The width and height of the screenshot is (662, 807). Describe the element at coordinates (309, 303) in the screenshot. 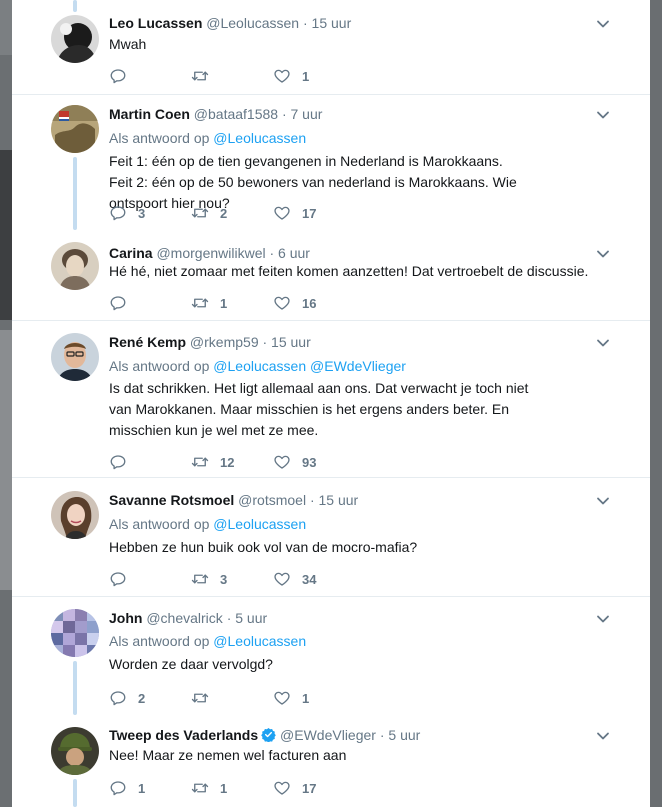

I see `like-count: 16` at that location.